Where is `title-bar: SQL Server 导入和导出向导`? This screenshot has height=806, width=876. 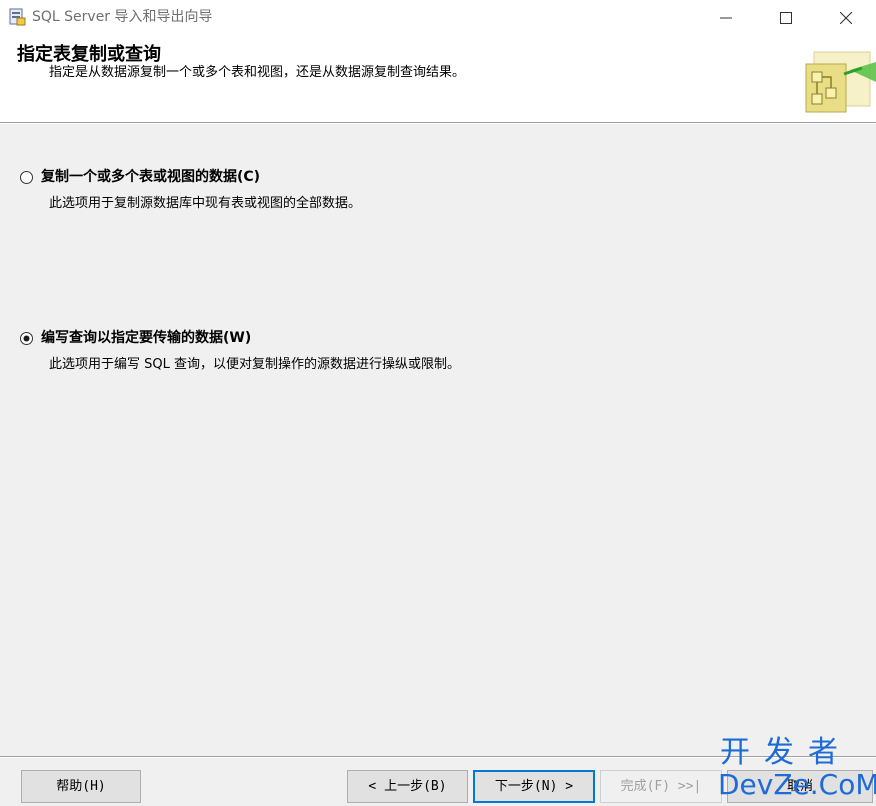
title-bar: SQL Server 导入和导出向导 is located at coordinates (438, 18).